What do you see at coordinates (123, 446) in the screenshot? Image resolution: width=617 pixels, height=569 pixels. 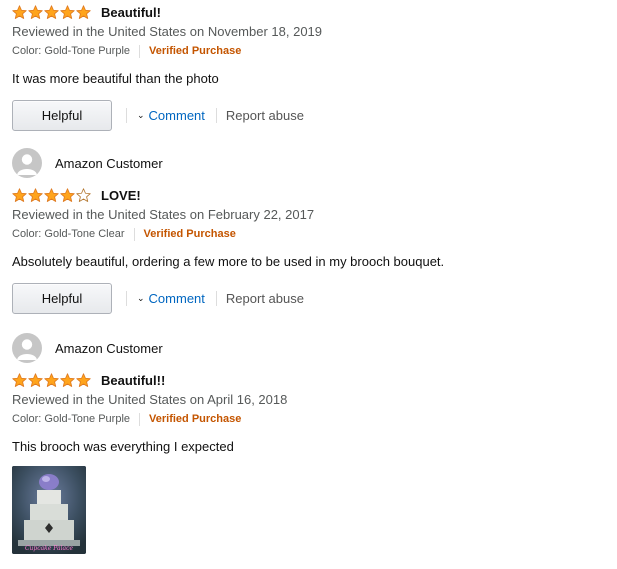 I see `review-body: This brooch was everything I expected` at bounding box center [123, 446].